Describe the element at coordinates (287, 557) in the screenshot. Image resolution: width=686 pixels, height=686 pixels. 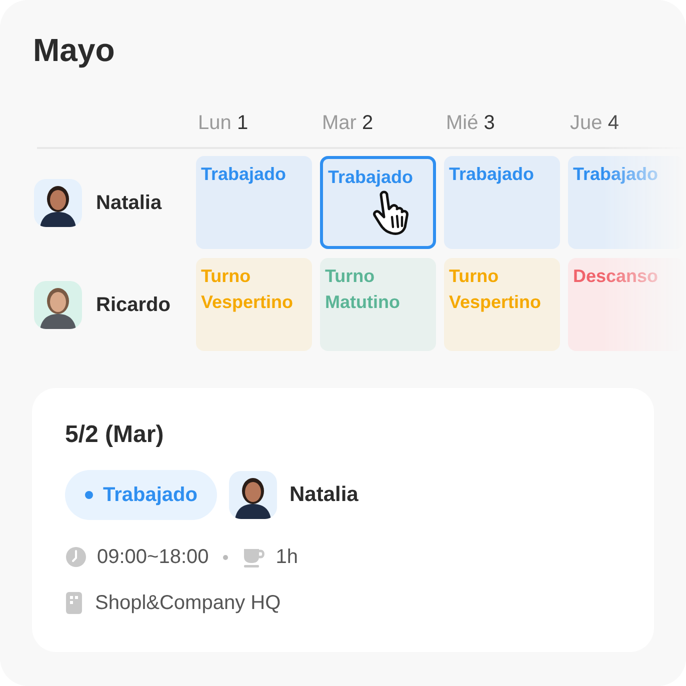
I see `break-duration: 1h` at that location.